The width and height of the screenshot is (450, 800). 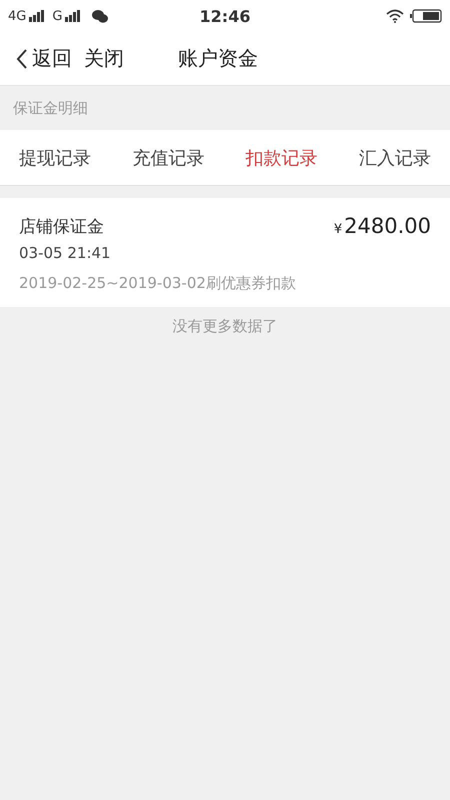 What do you see at coordinates (22, 58) in the screenshot?
I see `chevron-left-icon` at bounding box center [22, 58].